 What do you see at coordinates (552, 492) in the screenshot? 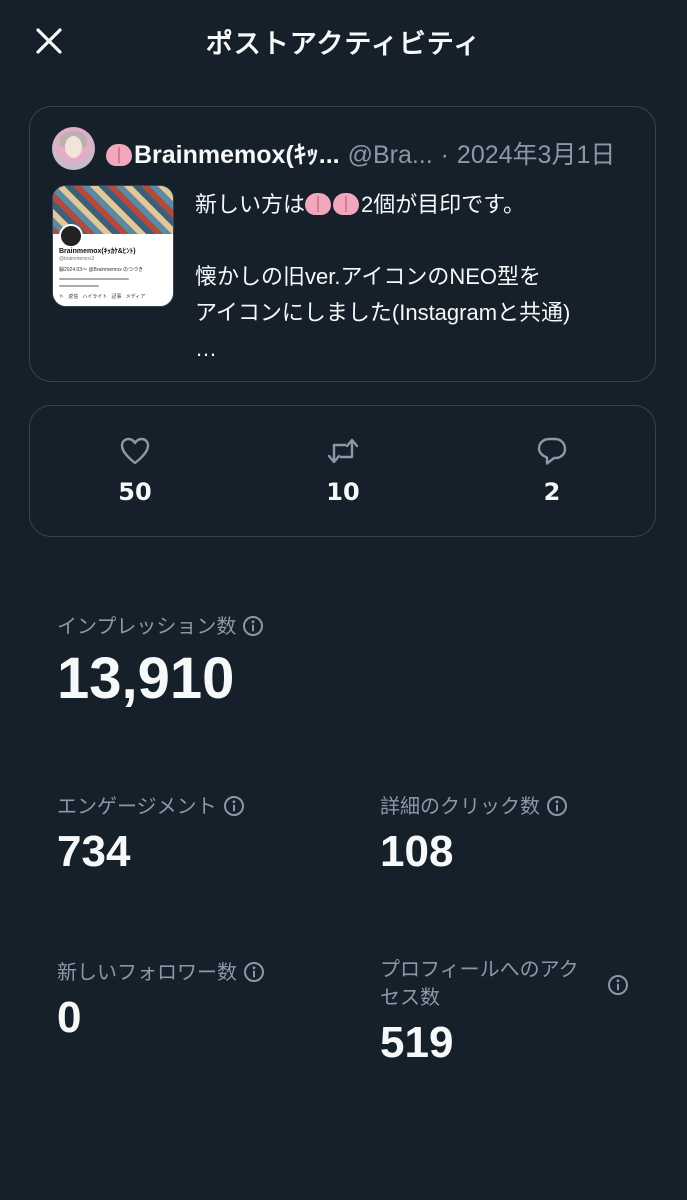
I see `reply-count: 2` at bounding box center [552, 492].